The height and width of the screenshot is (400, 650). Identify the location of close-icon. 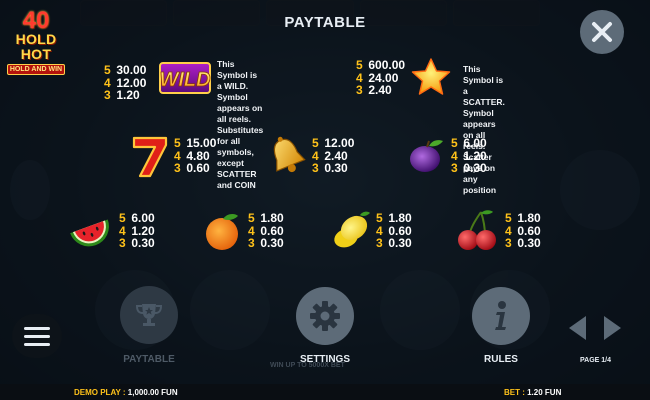
(602, 32).